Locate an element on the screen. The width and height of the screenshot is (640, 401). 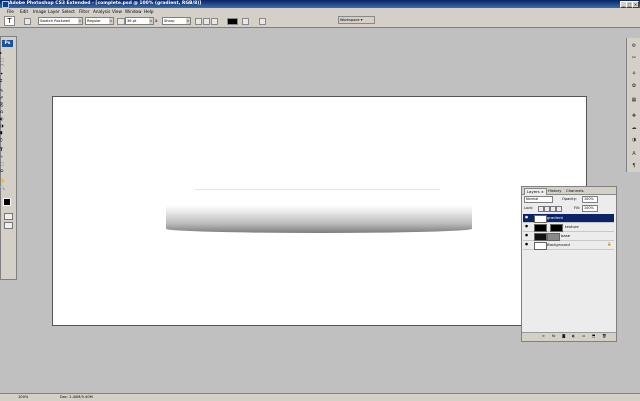
paragraph-panel-icon: ¶ is located at coordinates (634, 166).